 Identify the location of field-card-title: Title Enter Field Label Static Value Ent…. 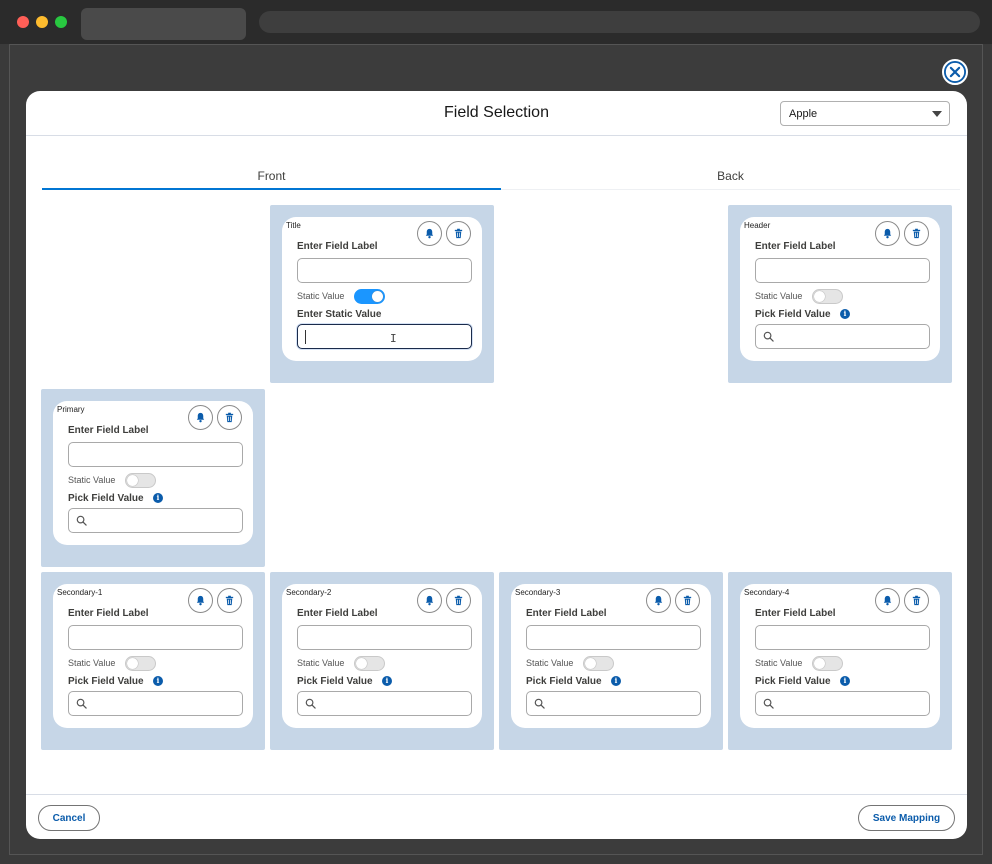
(382, 289).